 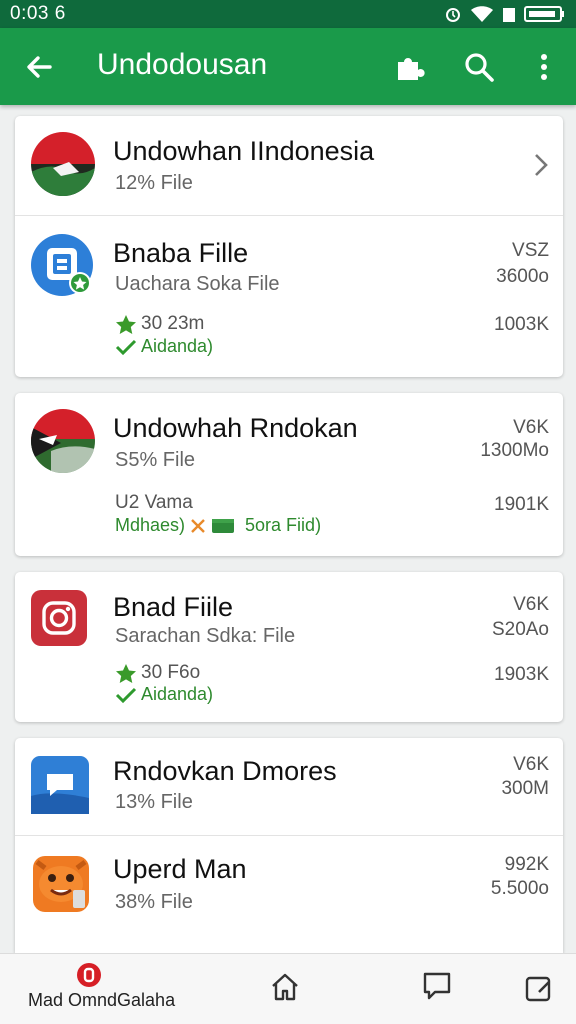 I want to click on item-meta-top: VSZ, so click(x=530, y=250).